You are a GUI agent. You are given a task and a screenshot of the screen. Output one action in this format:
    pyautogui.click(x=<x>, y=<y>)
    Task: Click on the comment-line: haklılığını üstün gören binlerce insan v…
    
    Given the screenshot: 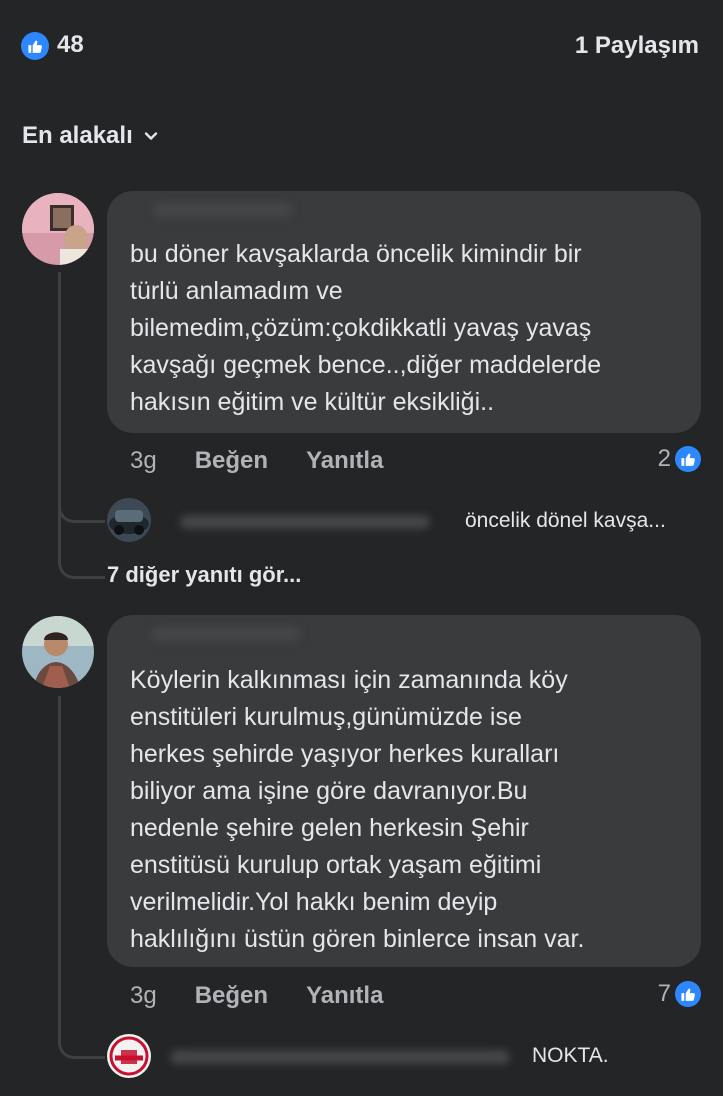 What is the action you would take?
    pyautogui.click(x=357, y=939)
    